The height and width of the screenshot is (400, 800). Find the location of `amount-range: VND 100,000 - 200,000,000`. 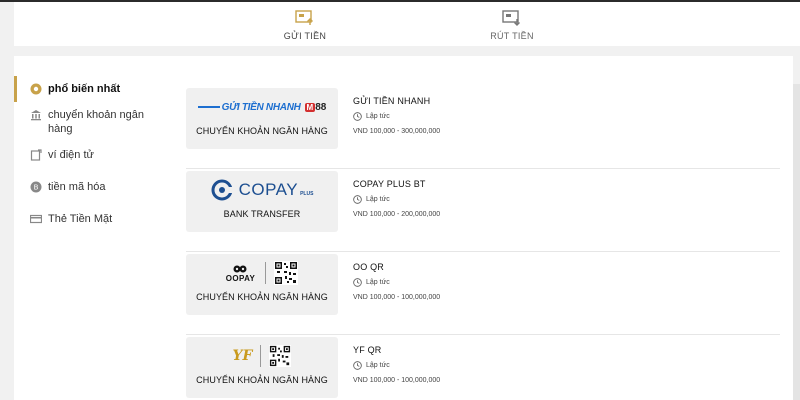

amount-range: VND 100,000 - 200,000,000 is located at coordinates (397, 214).